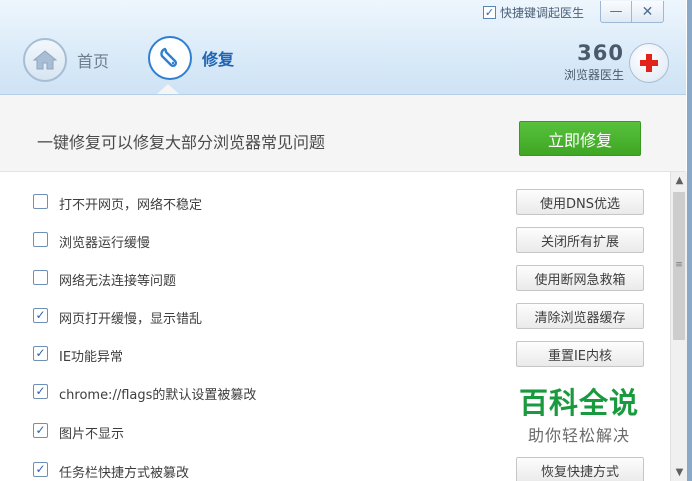 This screenshot has width=692, height=481. I want to click on wrench-icon, so click(170, 58).